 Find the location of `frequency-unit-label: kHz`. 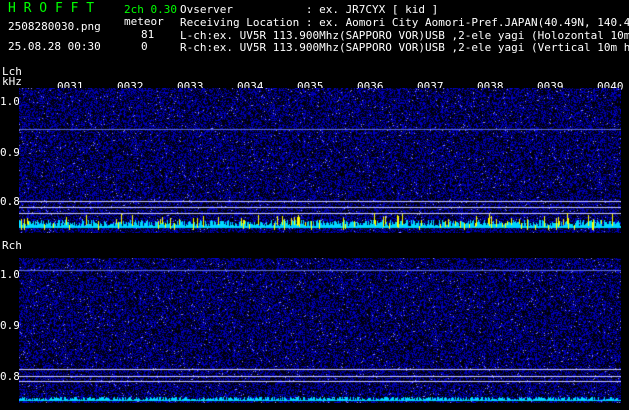

frequency-unit-label: kHz is located at coordinates (12, 81).